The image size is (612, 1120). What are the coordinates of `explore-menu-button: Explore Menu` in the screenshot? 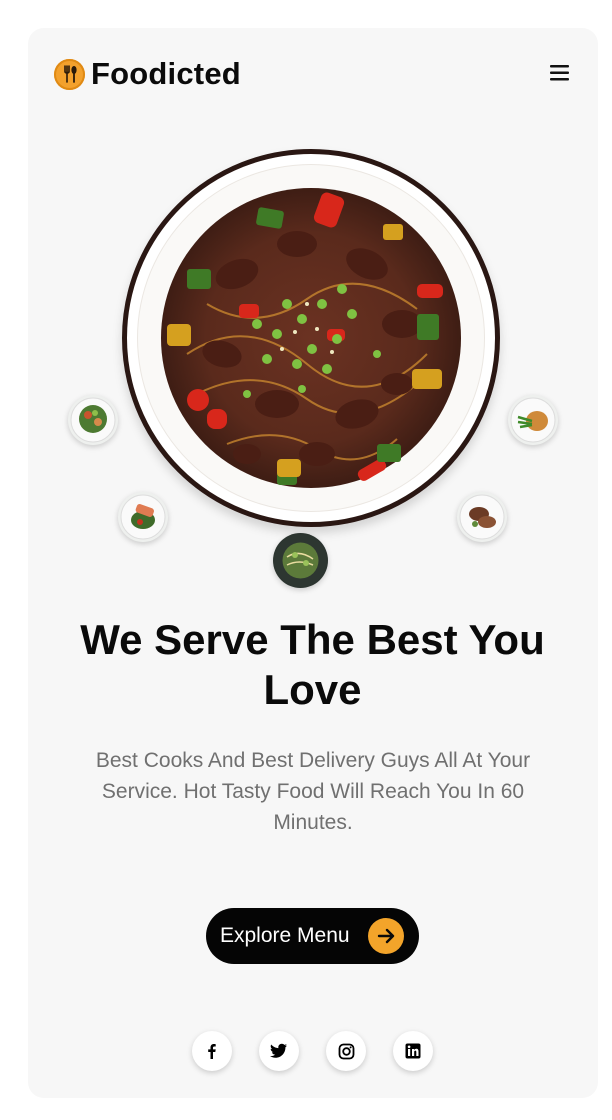 It's located at (312, 936).